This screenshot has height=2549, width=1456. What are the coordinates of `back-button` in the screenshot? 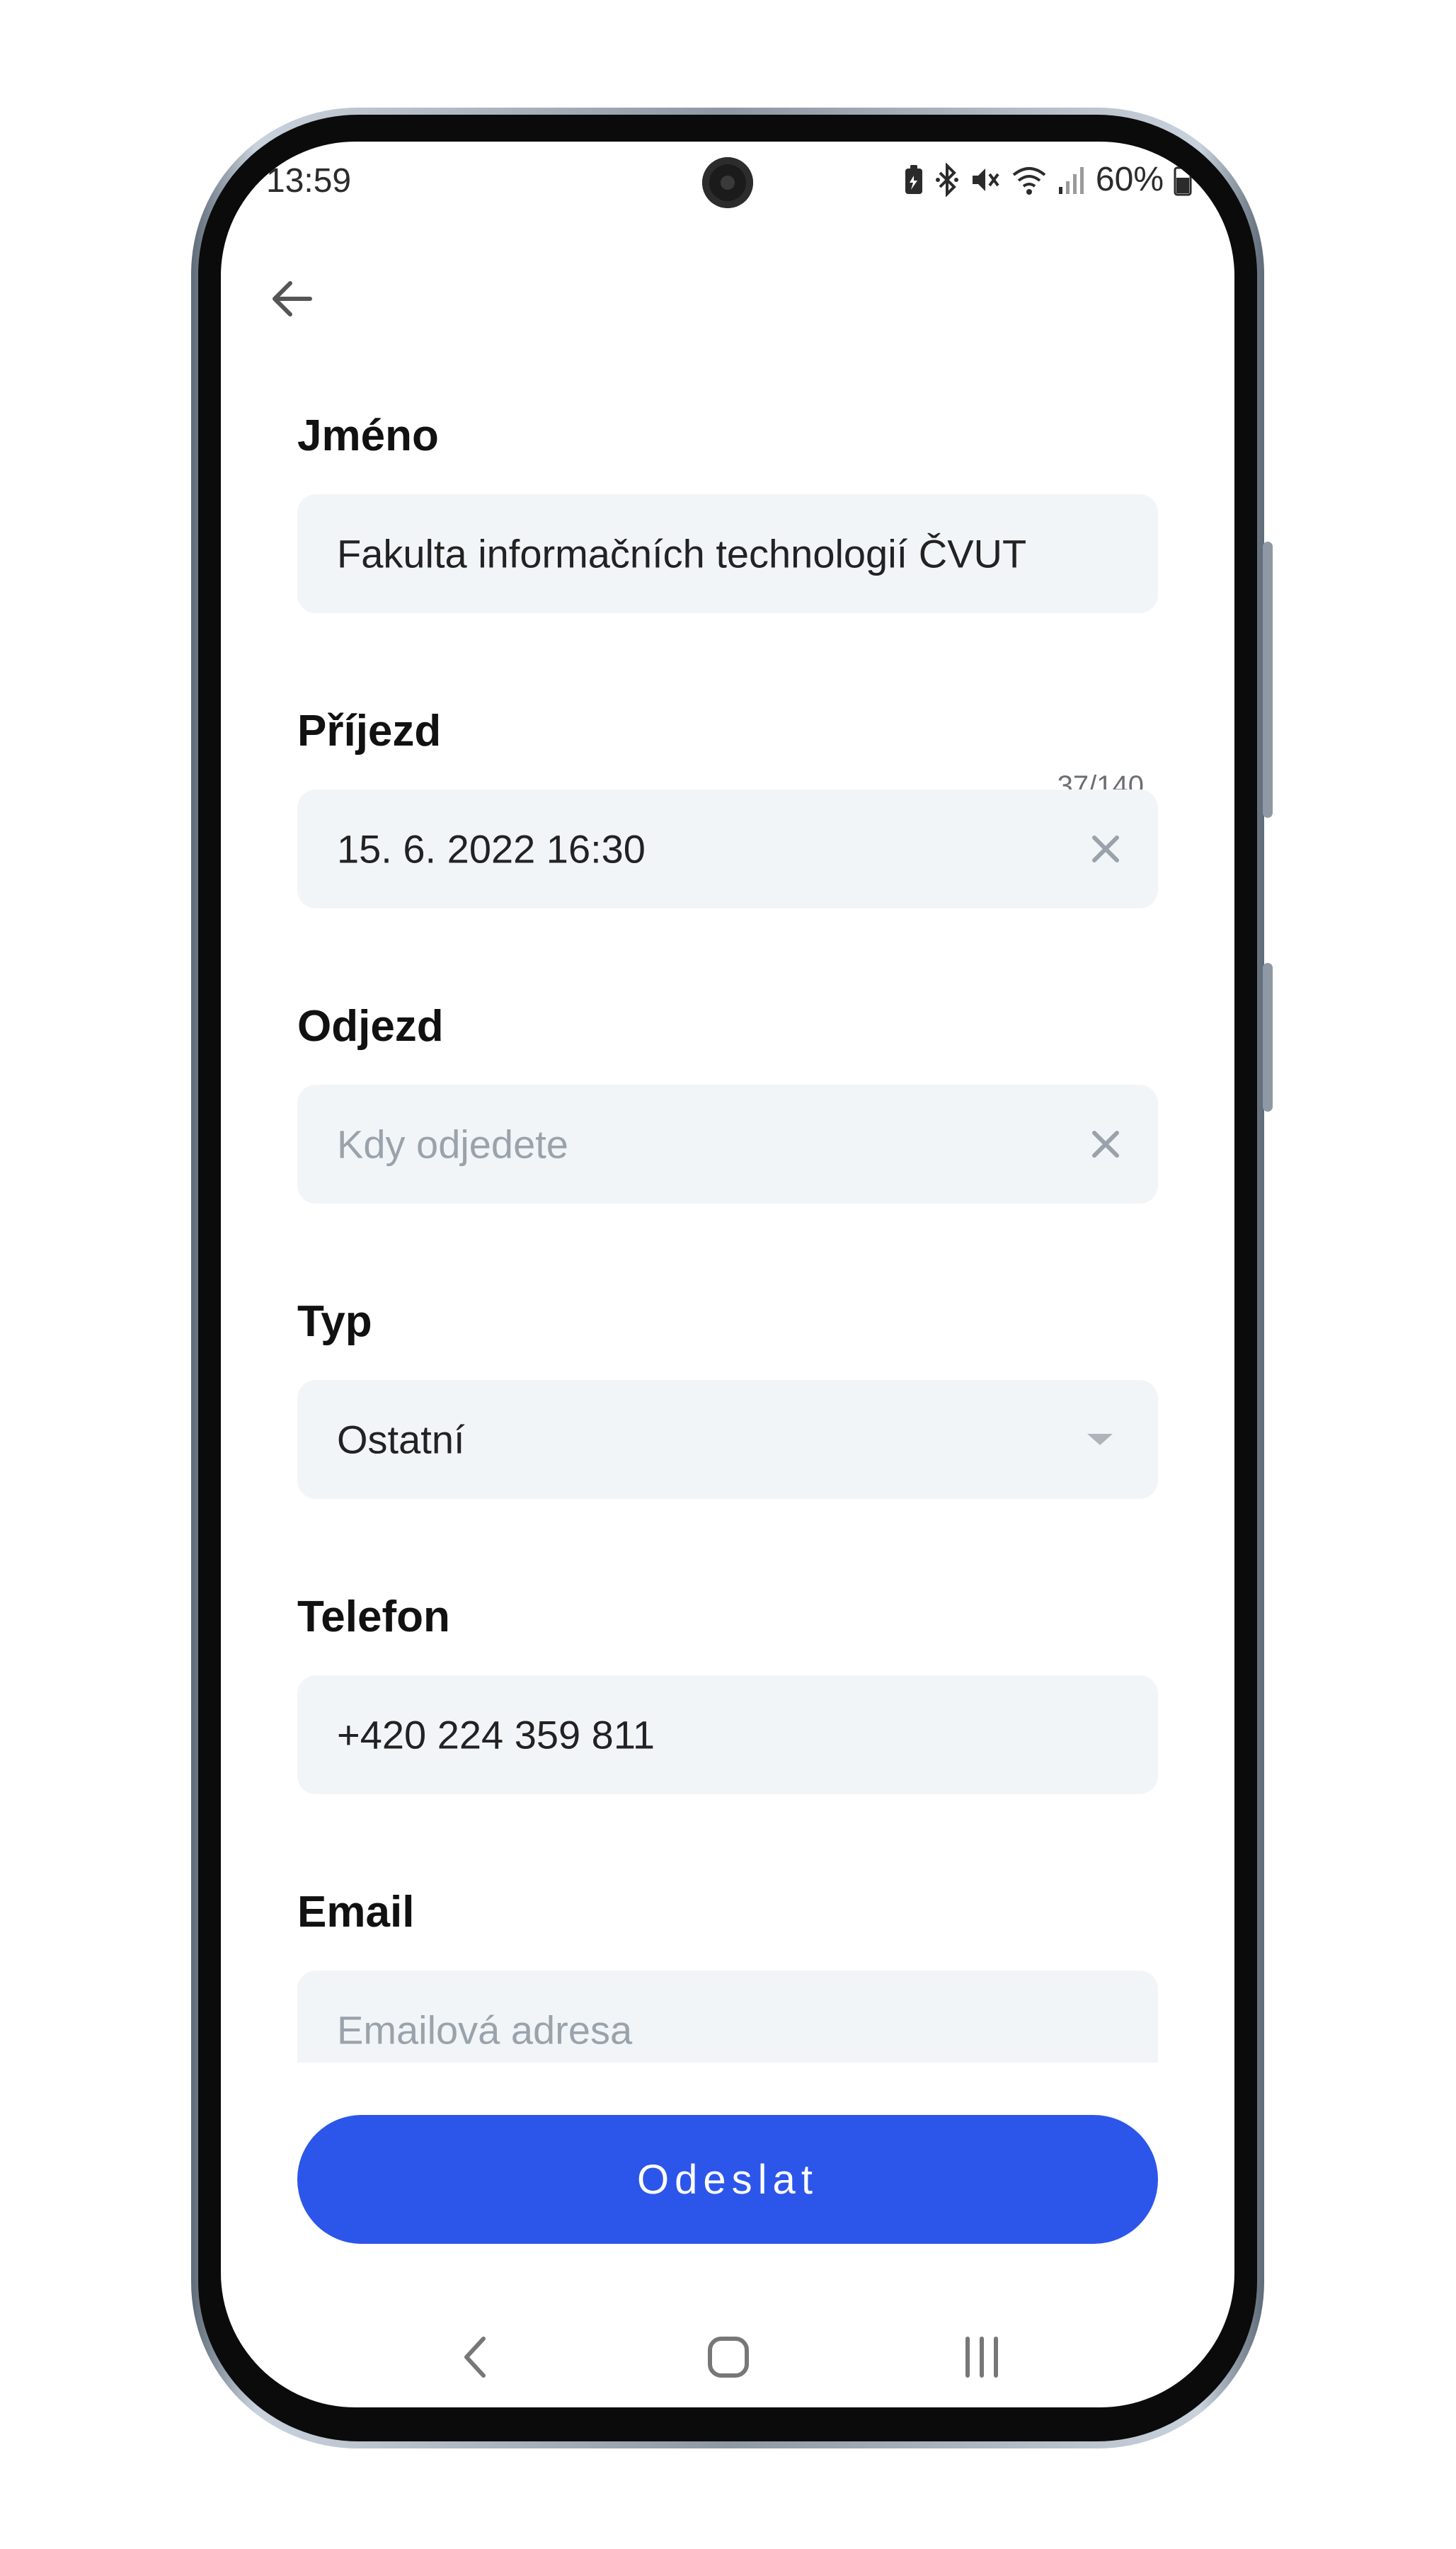 It's located at (291, 299).